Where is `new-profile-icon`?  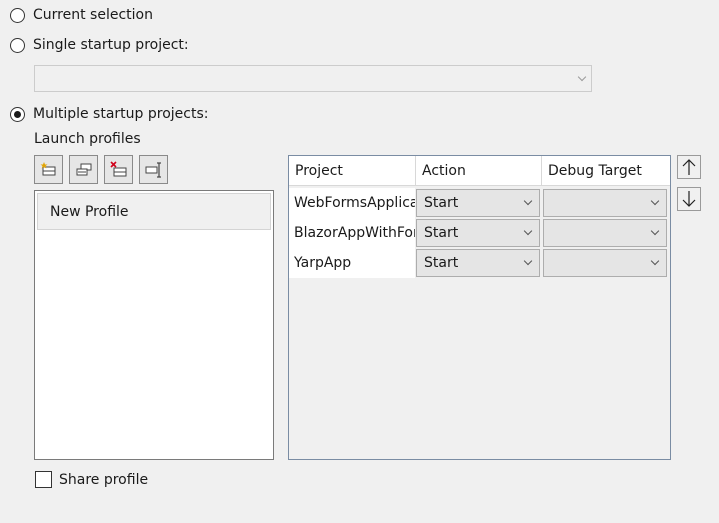
new-profile-icon is located at coordinates (47, 168).